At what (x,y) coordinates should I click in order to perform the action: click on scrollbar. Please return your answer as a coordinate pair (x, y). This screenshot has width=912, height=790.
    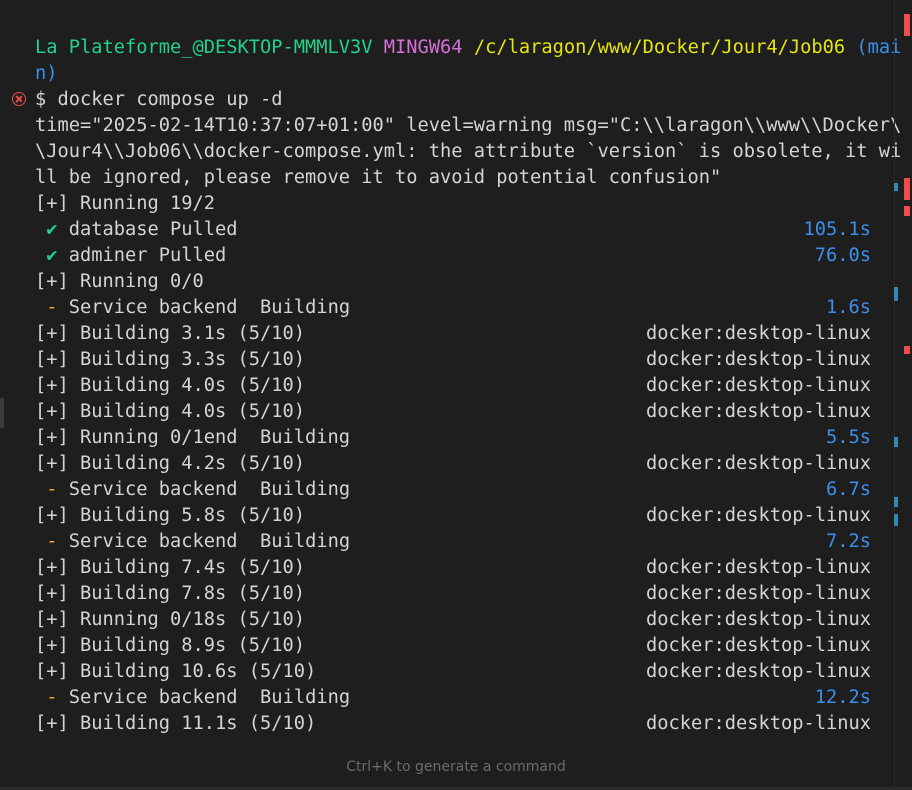
    Looking at the image, I should click on (903, 395).